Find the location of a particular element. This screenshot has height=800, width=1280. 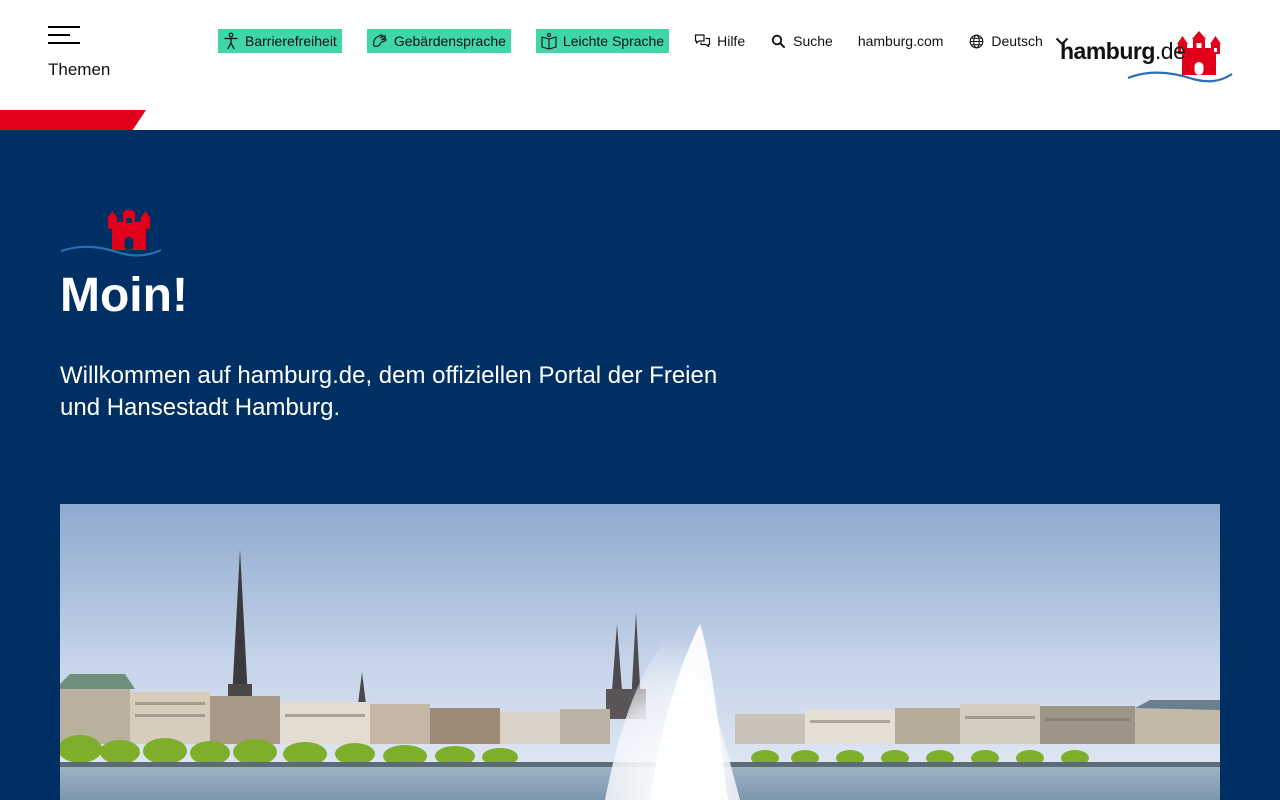

hamburg-com-label: hamburg.com is located at coordinates (900, 41).